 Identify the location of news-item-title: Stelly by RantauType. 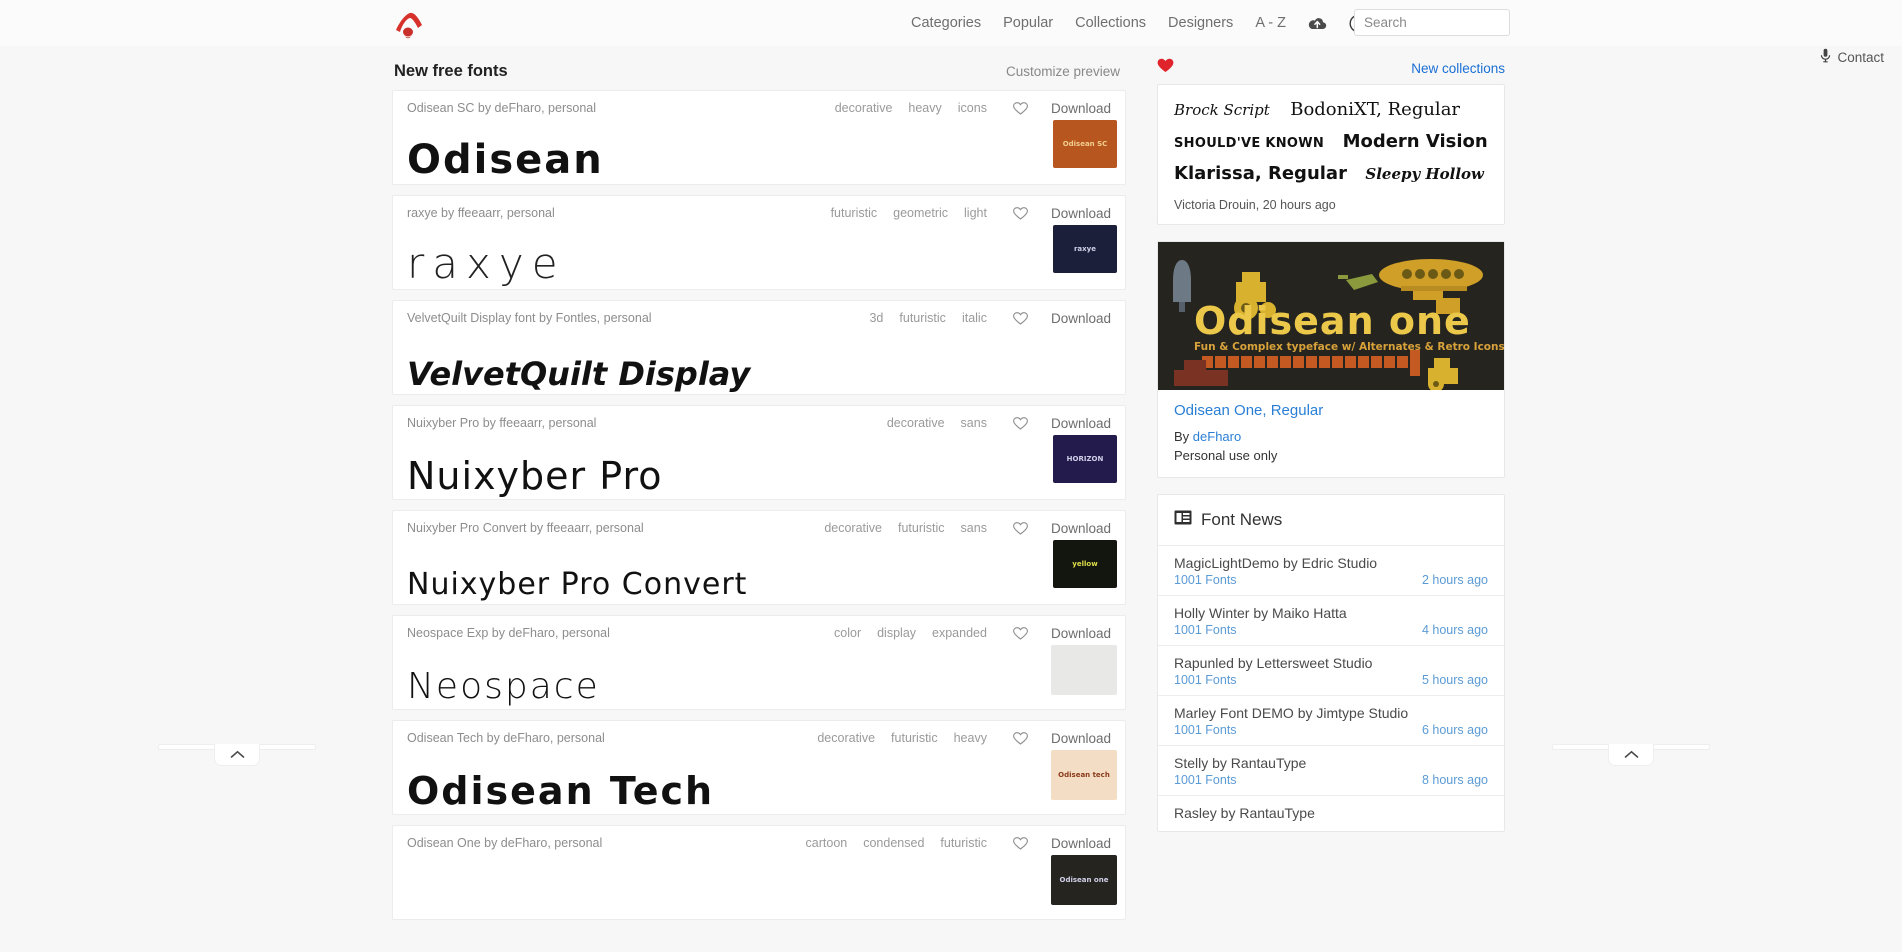
(1331, 763).